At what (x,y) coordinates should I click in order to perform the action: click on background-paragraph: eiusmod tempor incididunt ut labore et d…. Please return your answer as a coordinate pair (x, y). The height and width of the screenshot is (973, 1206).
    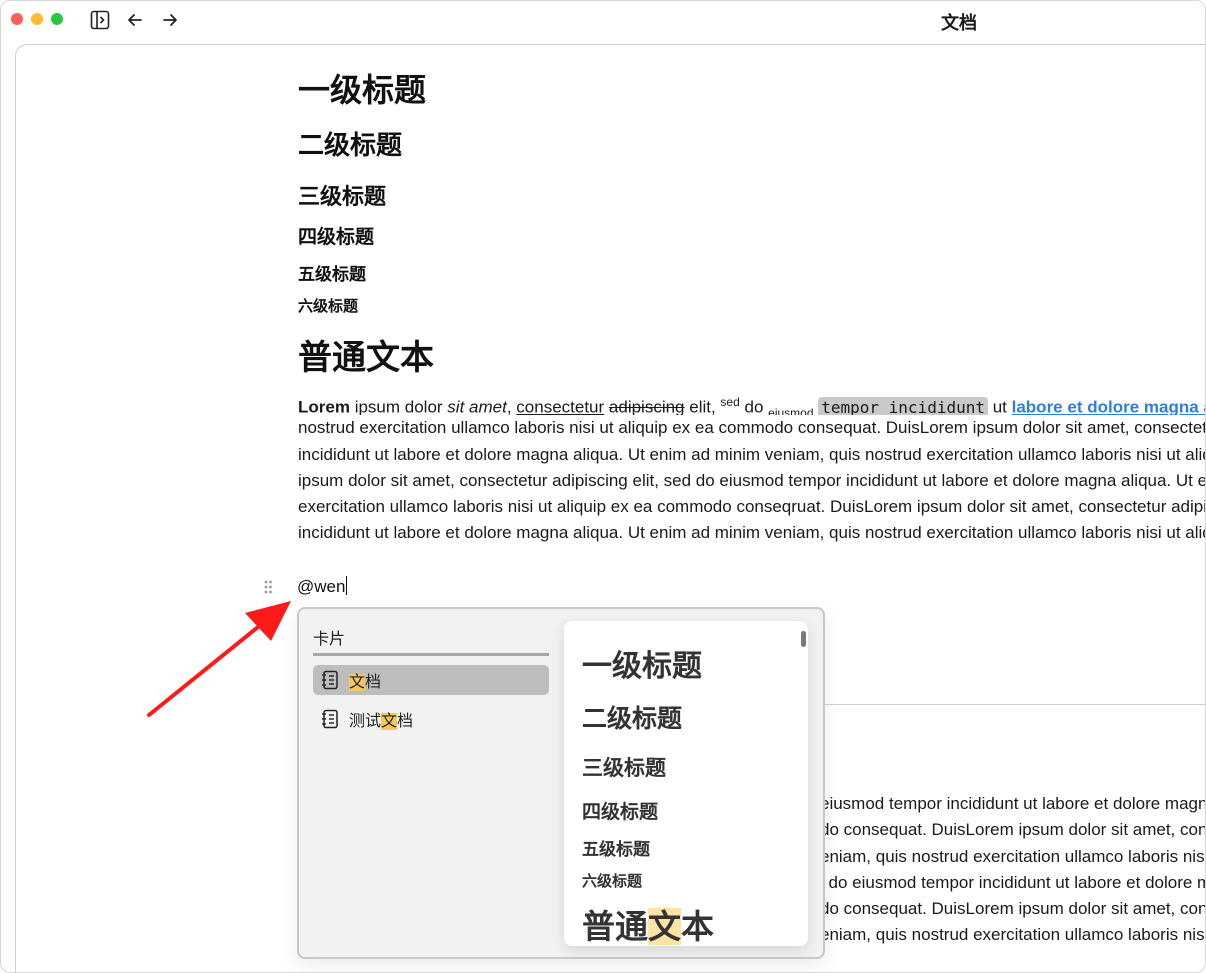
    Looking at the image, I should click on (1013, 870).